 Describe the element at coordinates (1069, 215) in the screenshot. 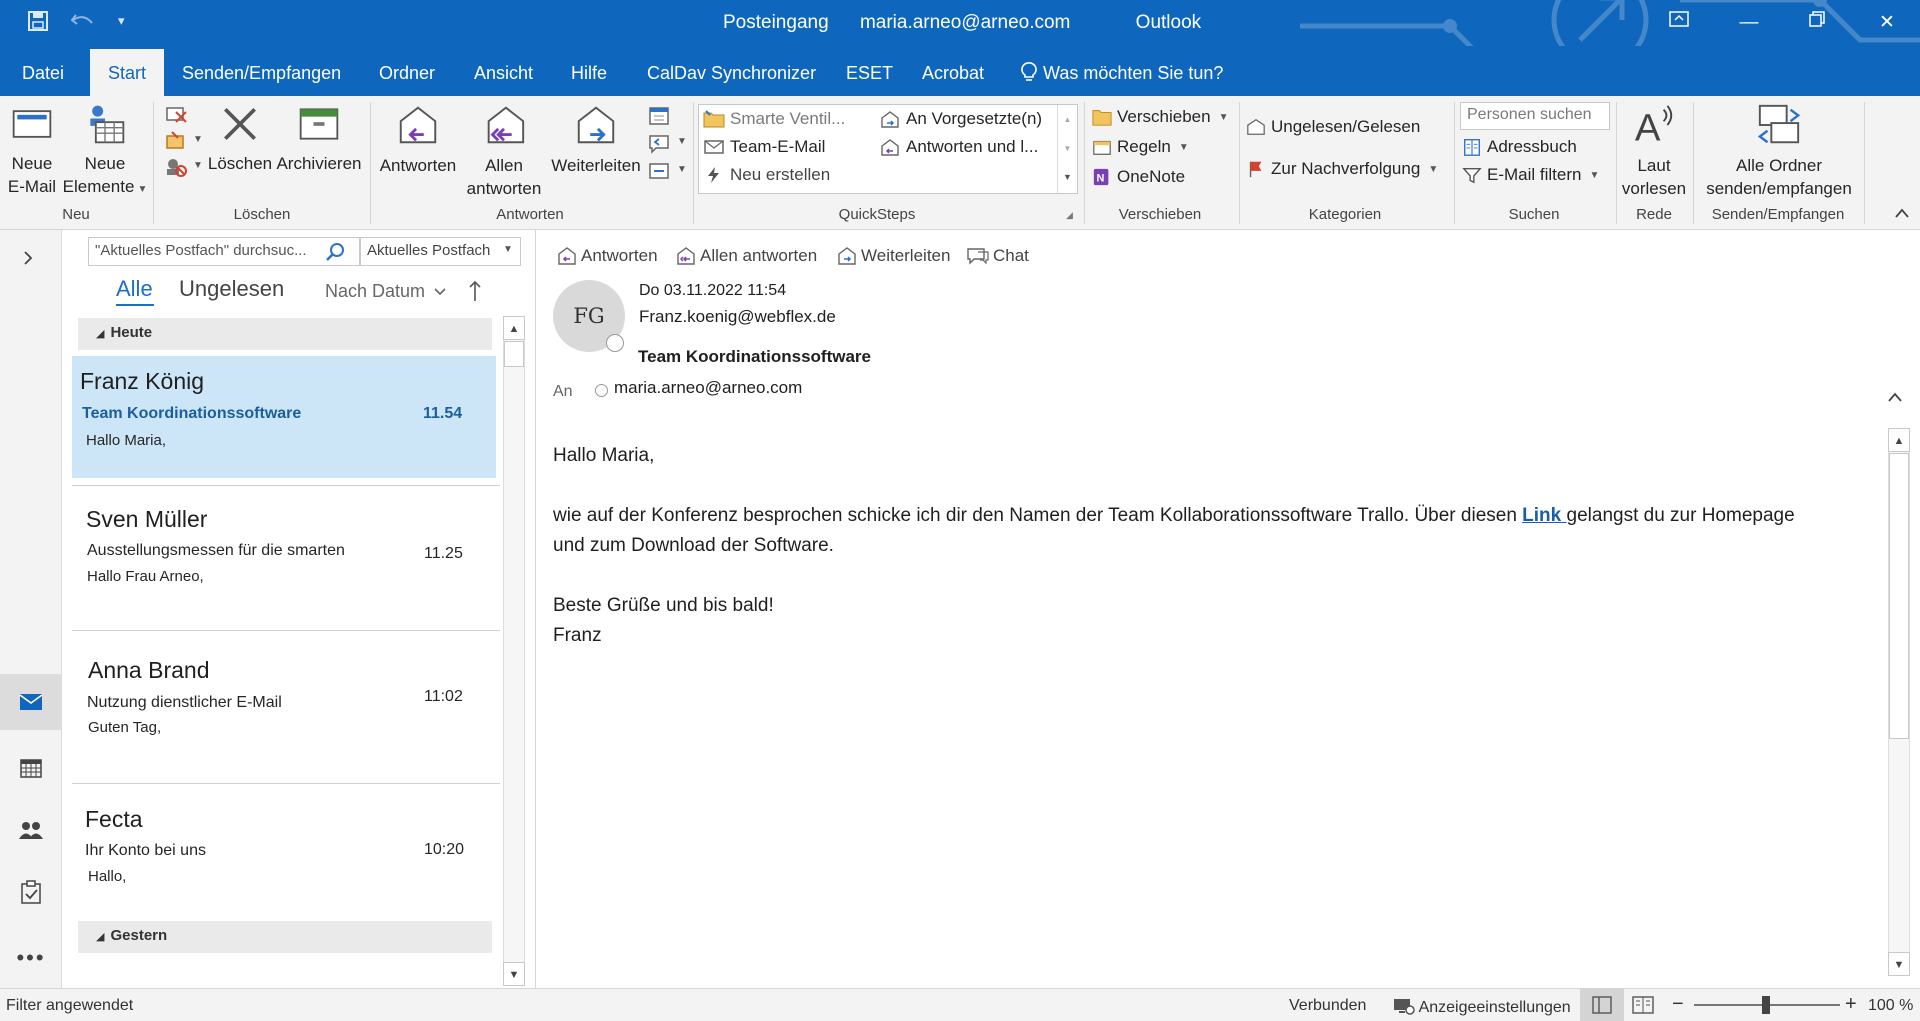

I see `quicksteps-dialog-launcher: ◢` at that location.